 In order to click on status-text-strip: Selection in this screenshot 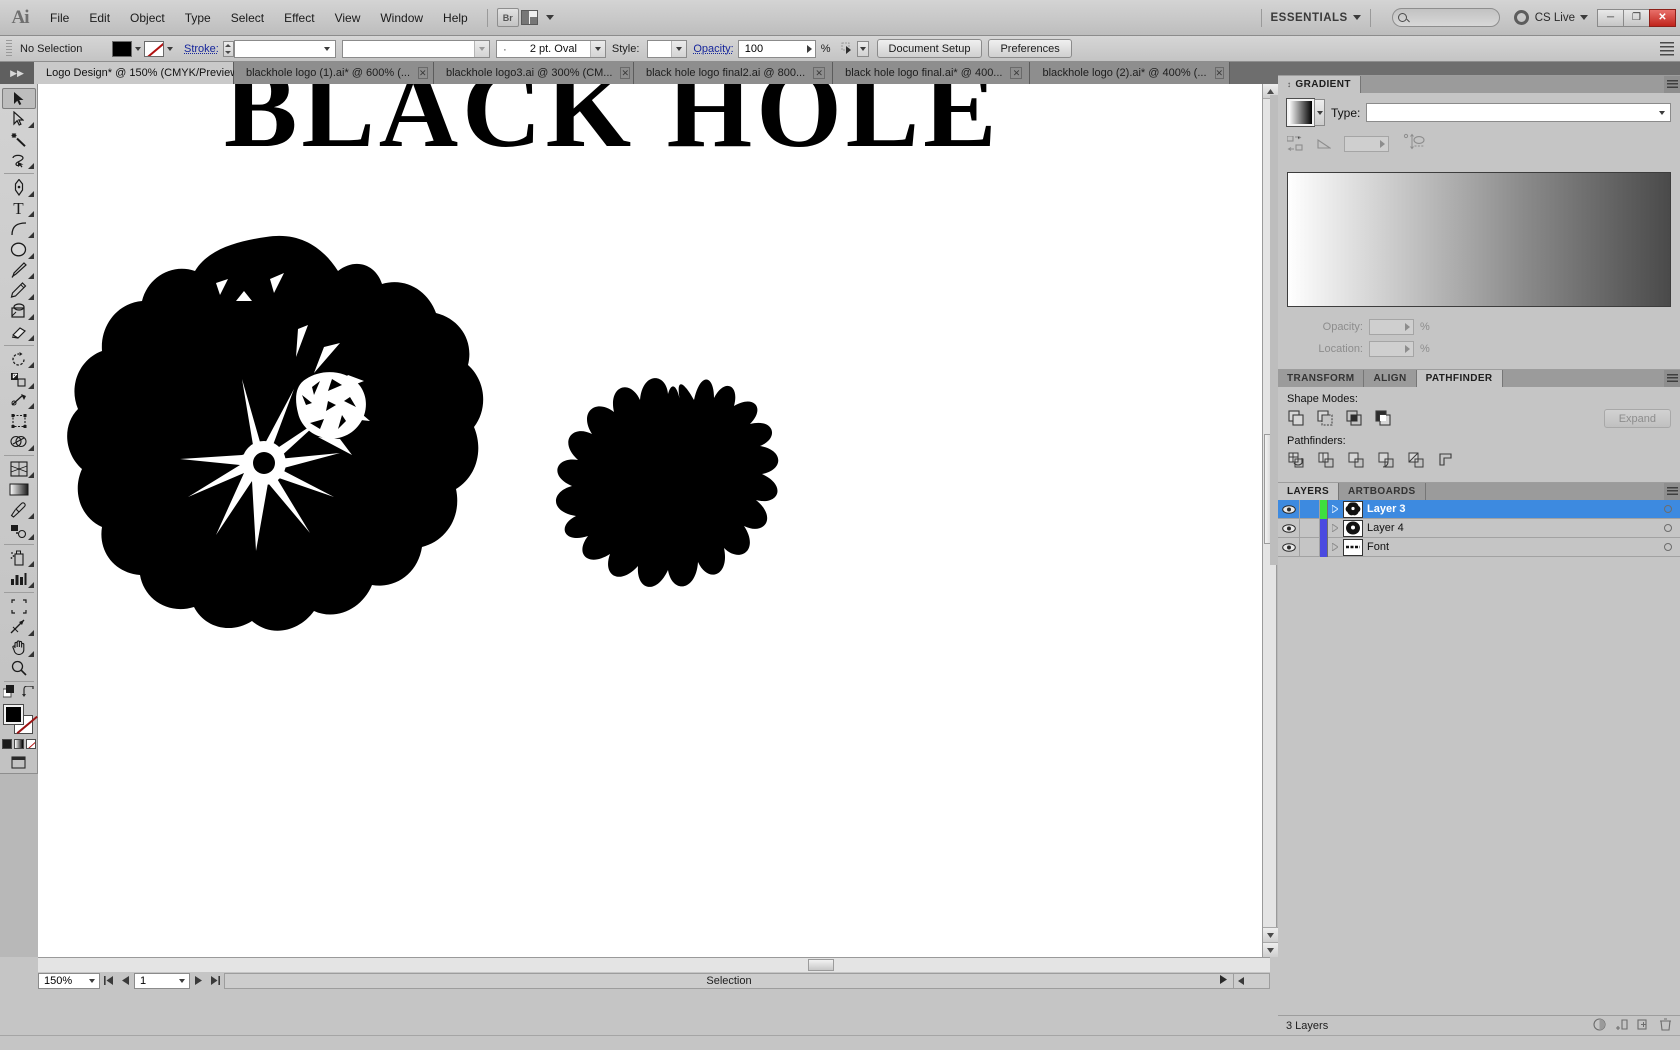, I will do `click(729, 980)`.